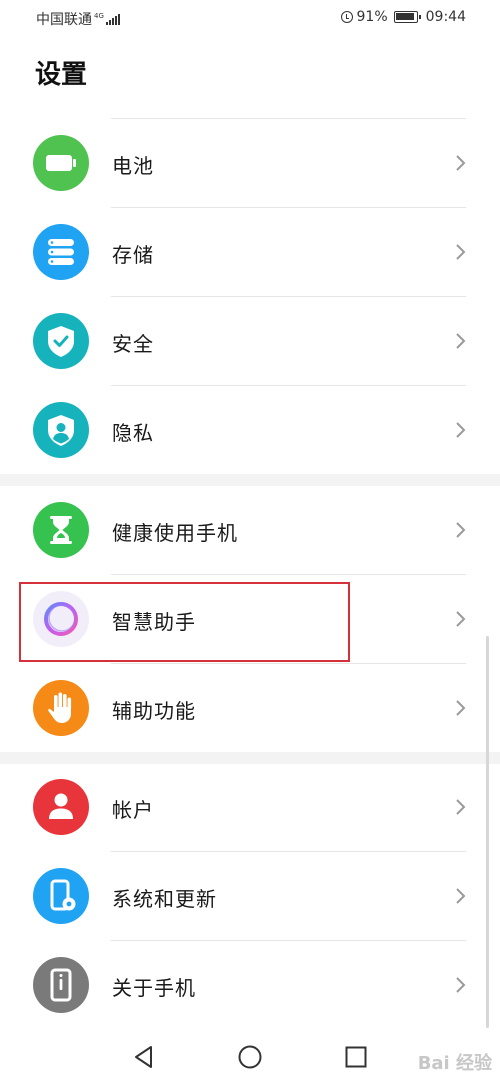 Image resolution: width=500 pixels, height=1083 pixels. What do you see at coordinates (250, 480) in the screenshot?
I see `section-divider` at bounding box center [250, 480].